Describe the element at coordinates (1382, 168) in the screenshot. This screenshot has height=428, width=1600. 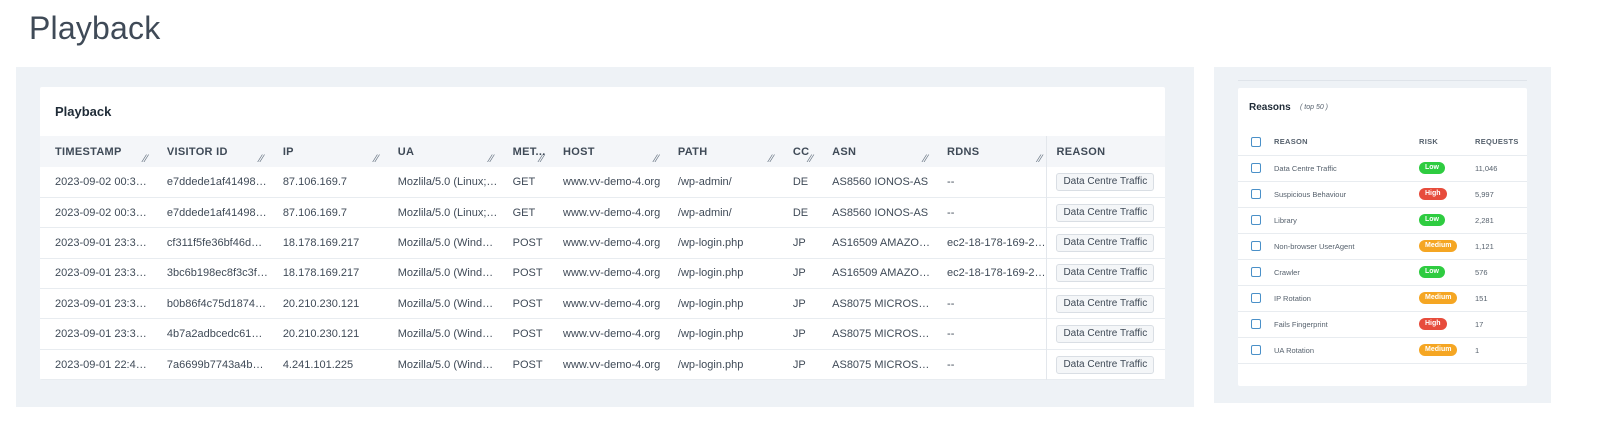
I see `list-item: Data Centre Traffic Low 11,046` at that location.